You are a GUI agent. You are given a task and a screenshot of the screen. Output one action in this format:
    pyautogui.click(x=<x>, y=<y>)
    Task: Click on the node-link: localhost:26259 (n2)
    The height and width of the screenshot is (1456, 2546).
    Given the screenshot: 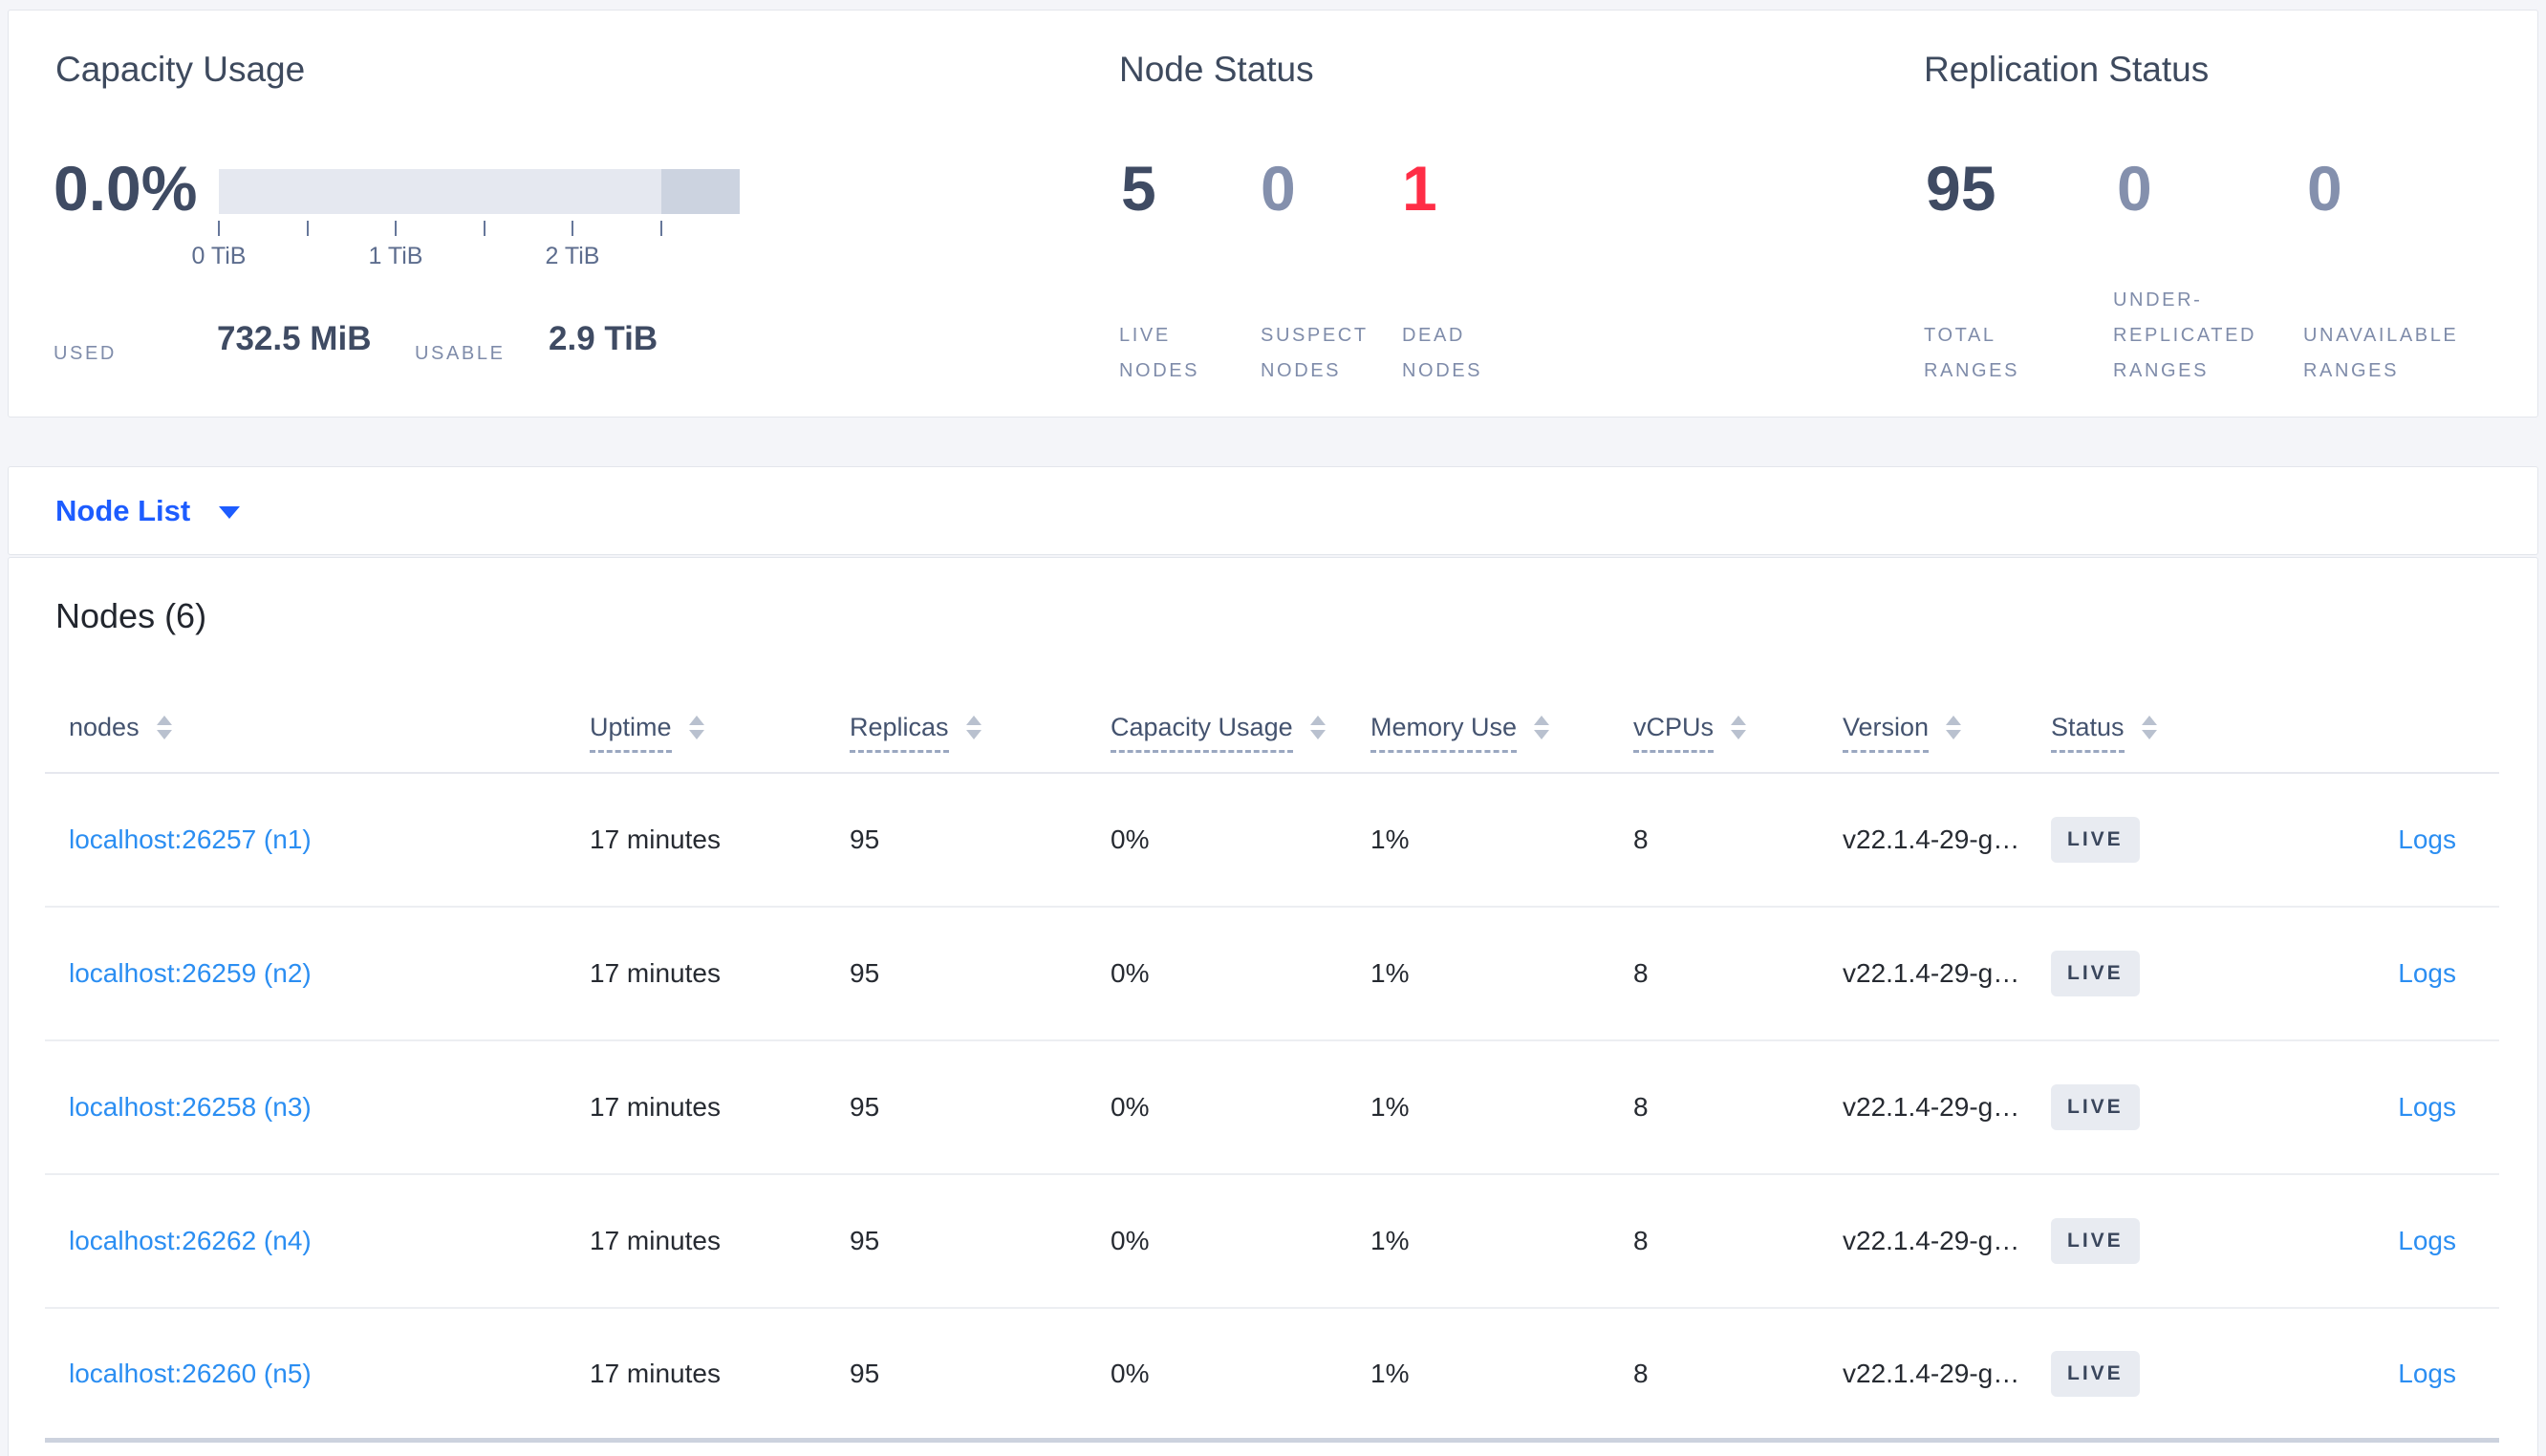 What is the action you would take?
    pyautogui.click(x=190, y=973)
    